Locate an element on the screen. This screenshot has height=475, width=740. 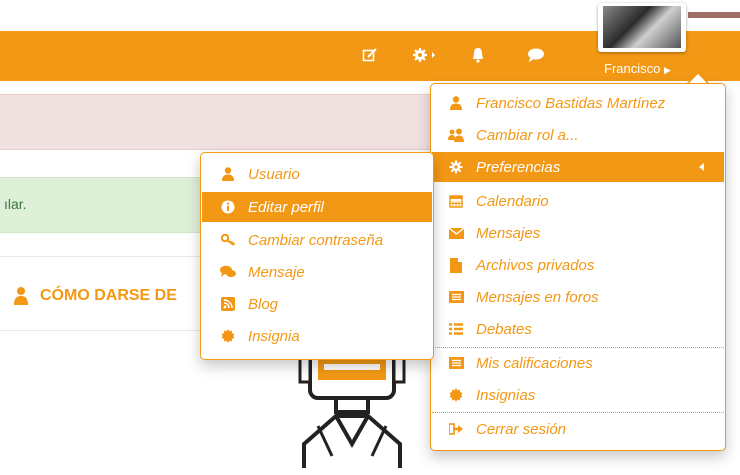
submenu-item-label: Usuario is located at coordinates (274, 174).